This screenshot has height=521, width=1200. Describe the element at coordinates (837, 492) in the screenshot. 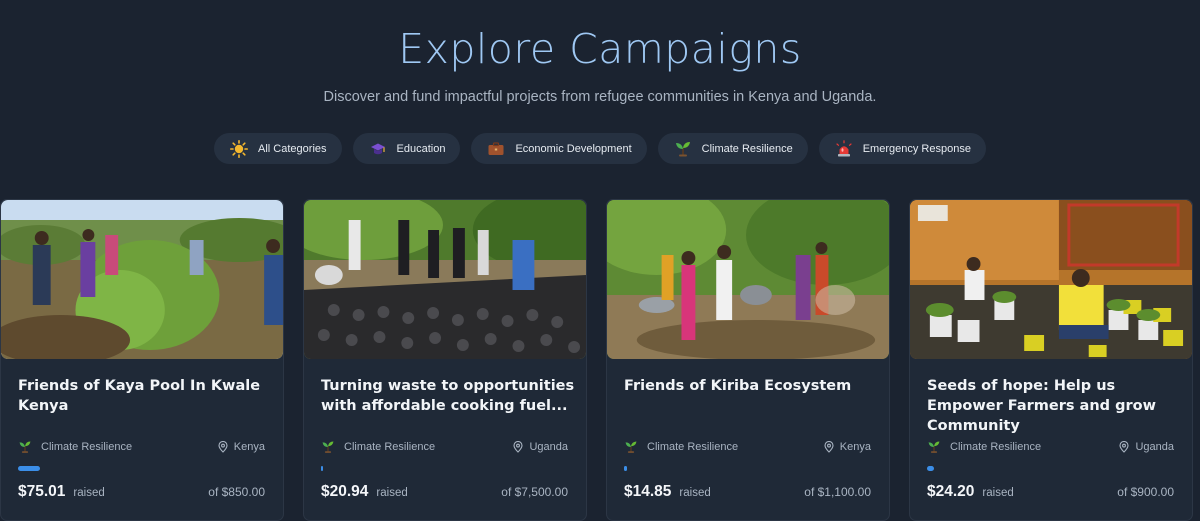

I see `goal-amount: of $1,100.00` at that location.